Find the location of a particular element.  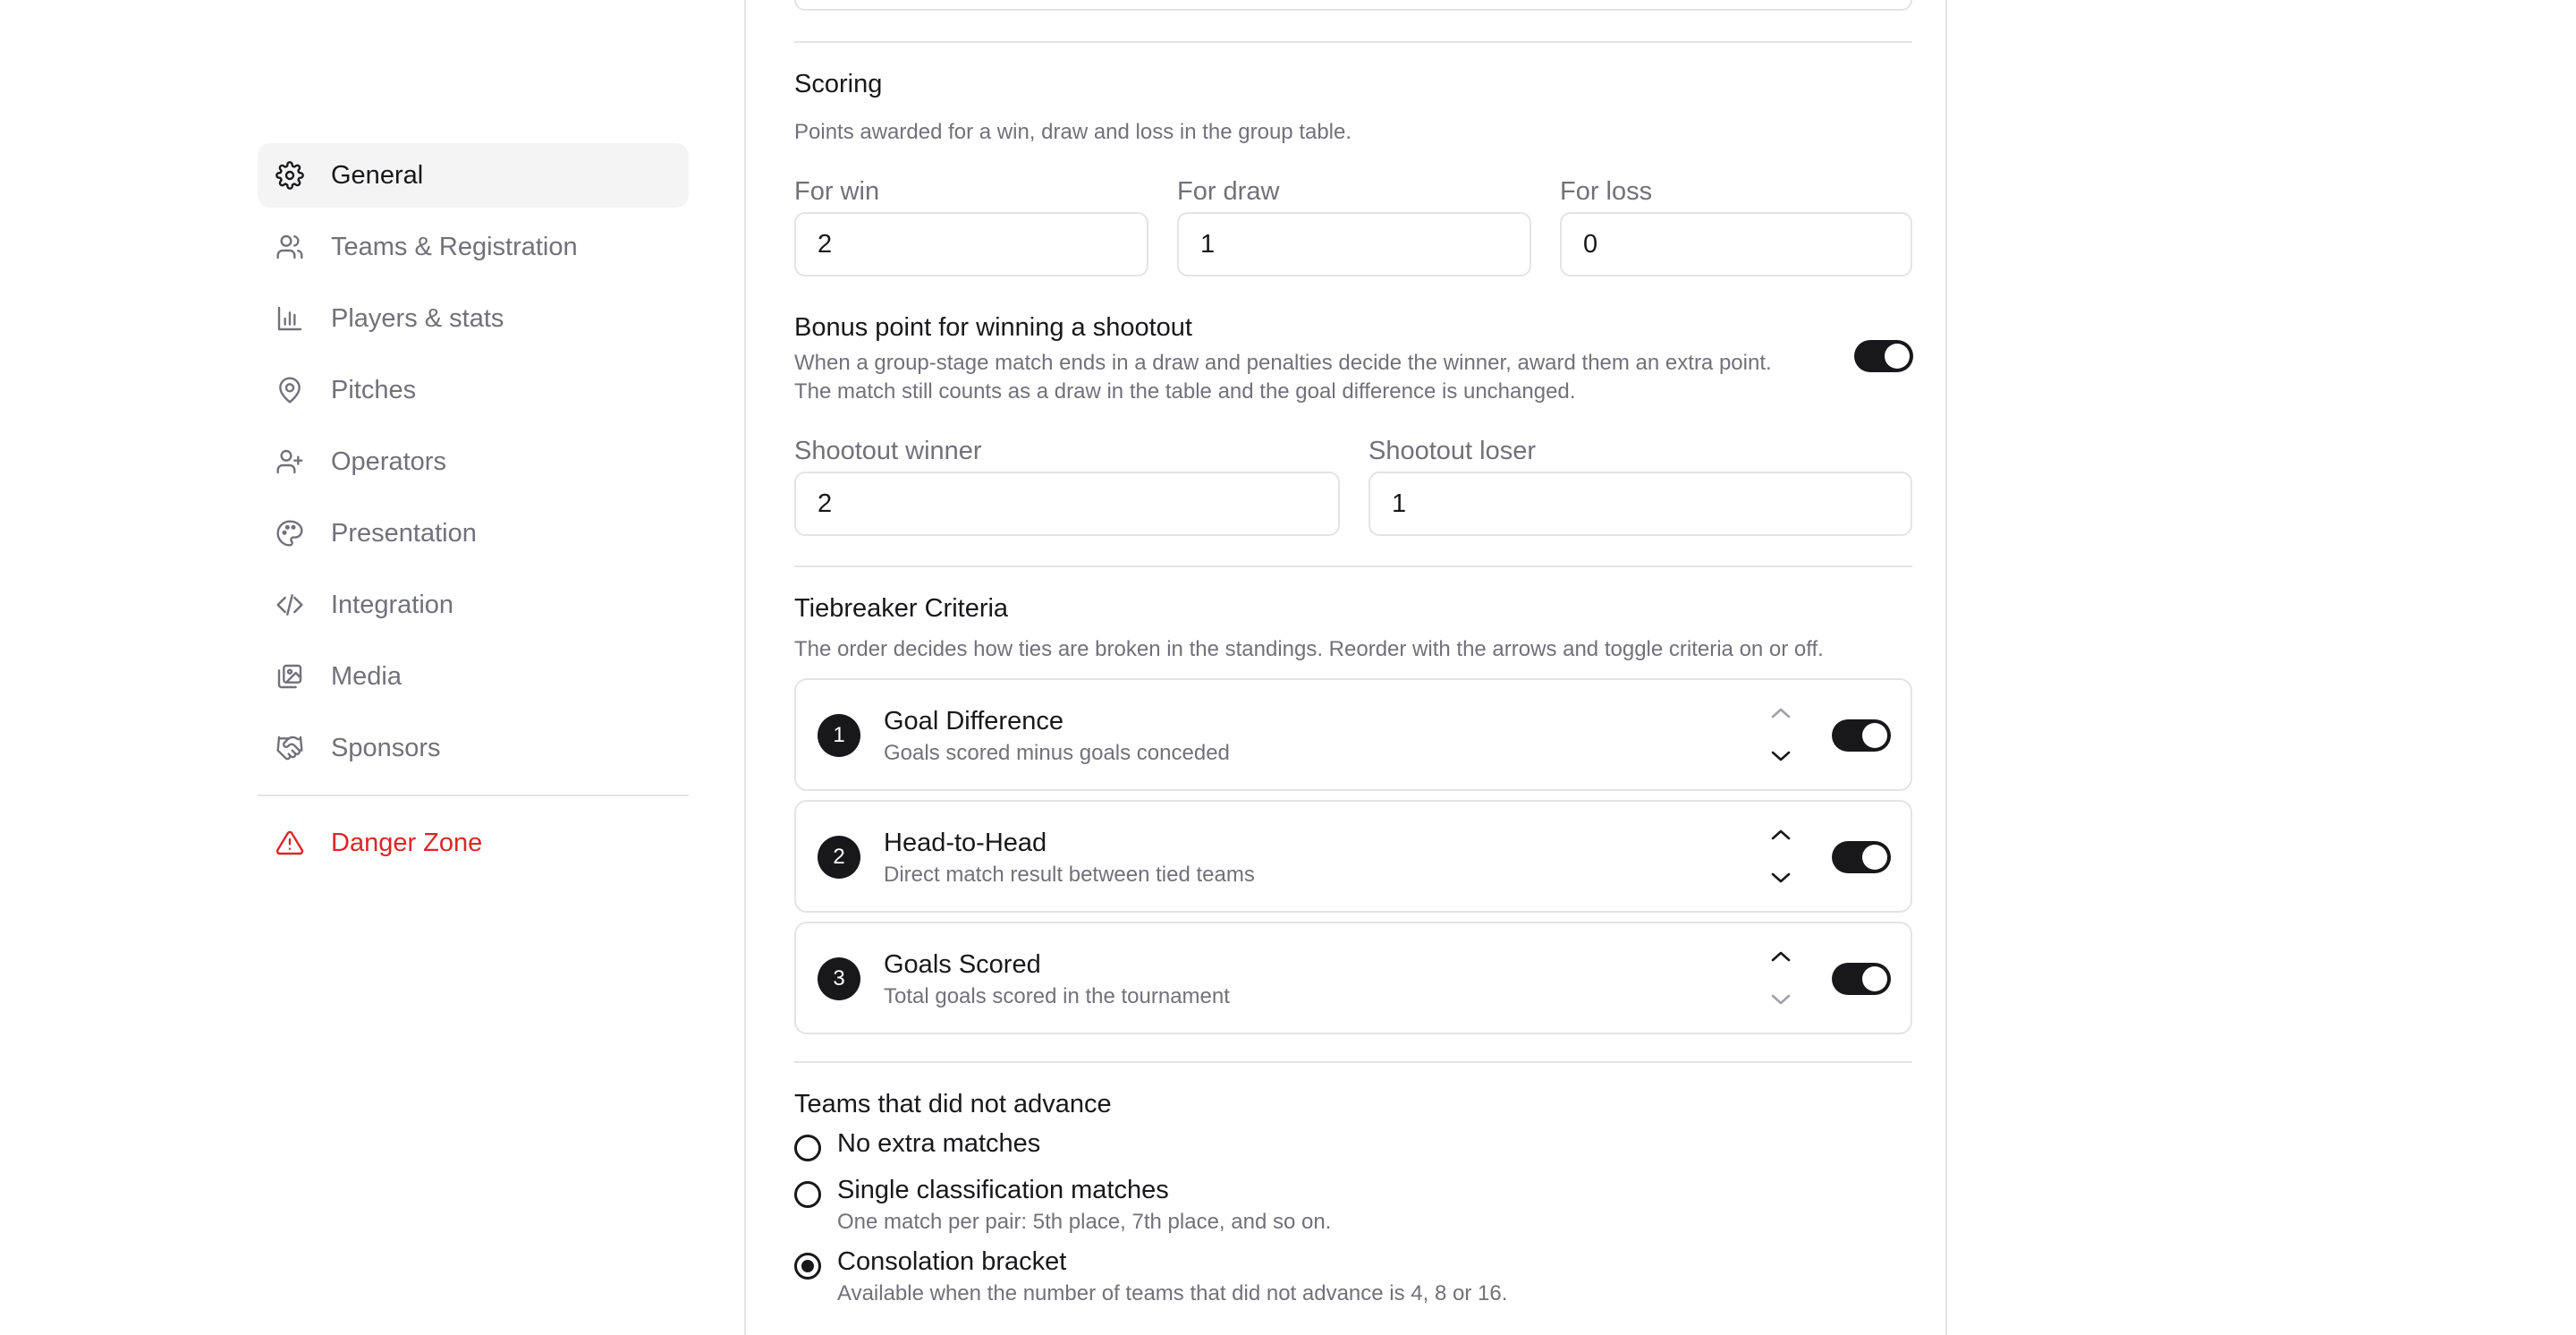

loss-points-input is located at coordinates (1736, 244).